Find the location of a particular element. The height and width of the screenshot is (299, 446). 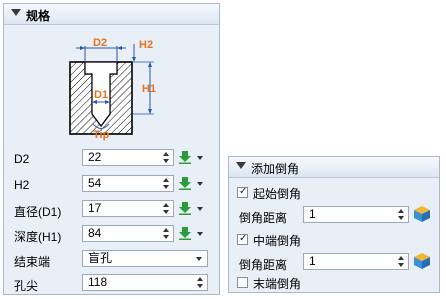

end-type-select: 盲孔 is located at coordinates (145, 258).